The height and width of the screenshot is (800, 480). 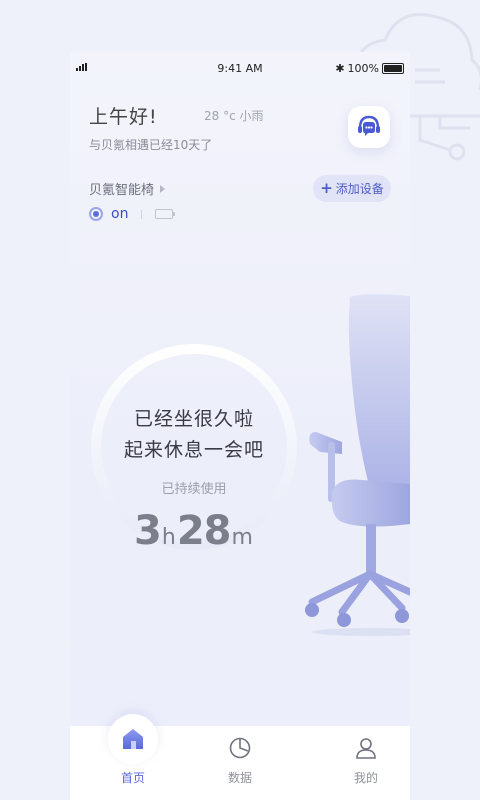 What do you see at coordinates (239, 778) in the screenshot?
I see `tab-data-label: 数据` at bounding box center [239, 778].